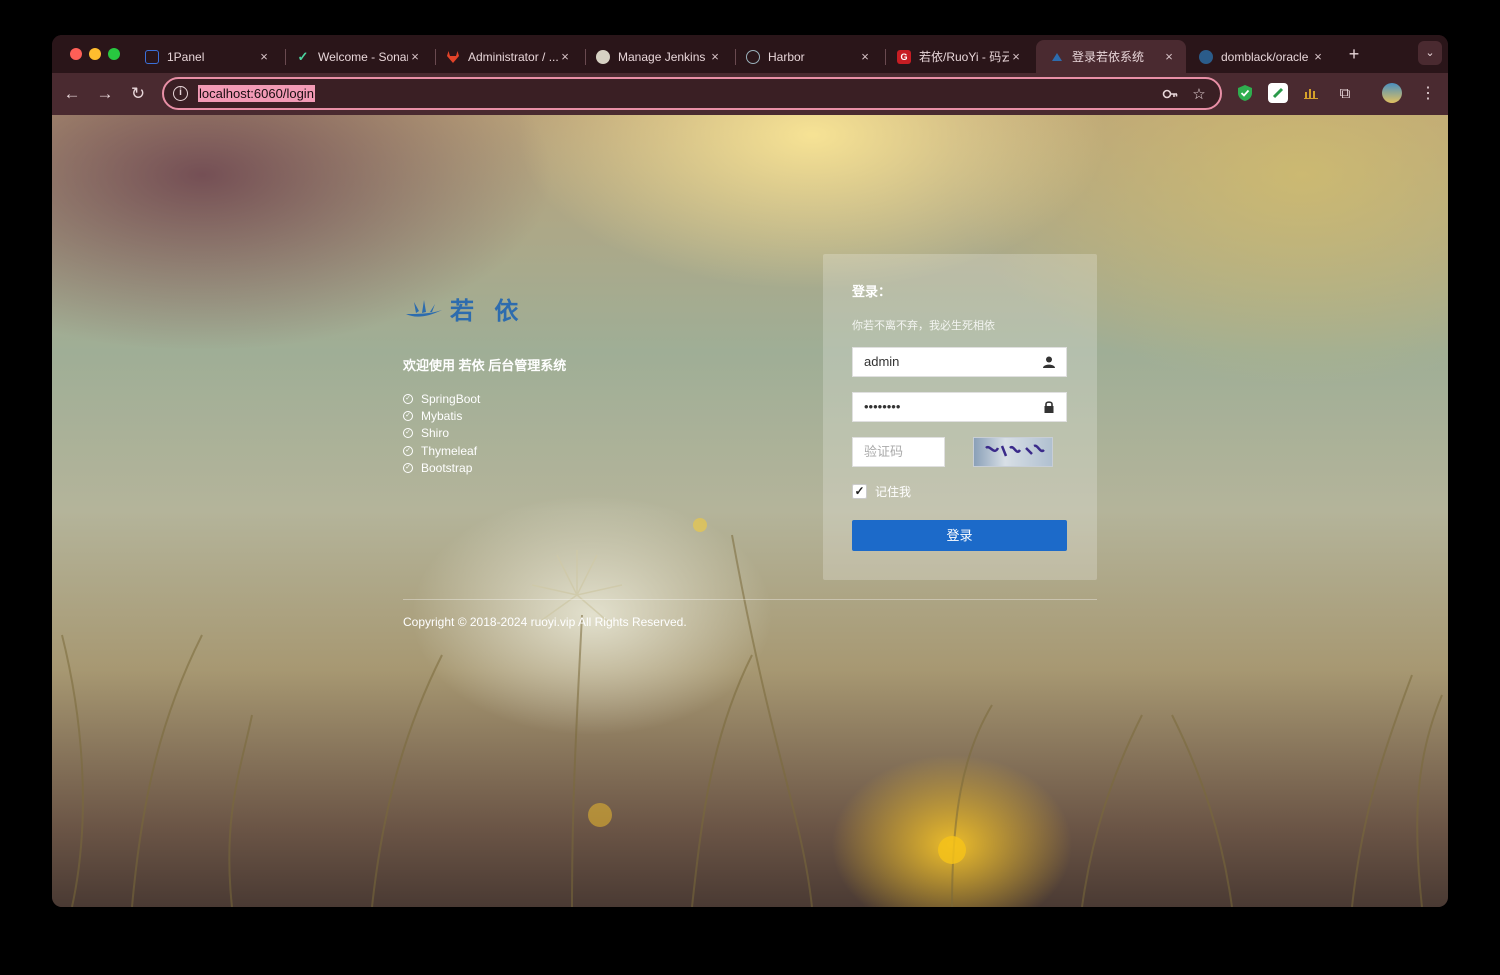 This screenshot has height=975, width=1500. What do you see at coordinates (114, 54) in the screenshot?
I see `maximize-window-button` at bounding box center [114, 54].